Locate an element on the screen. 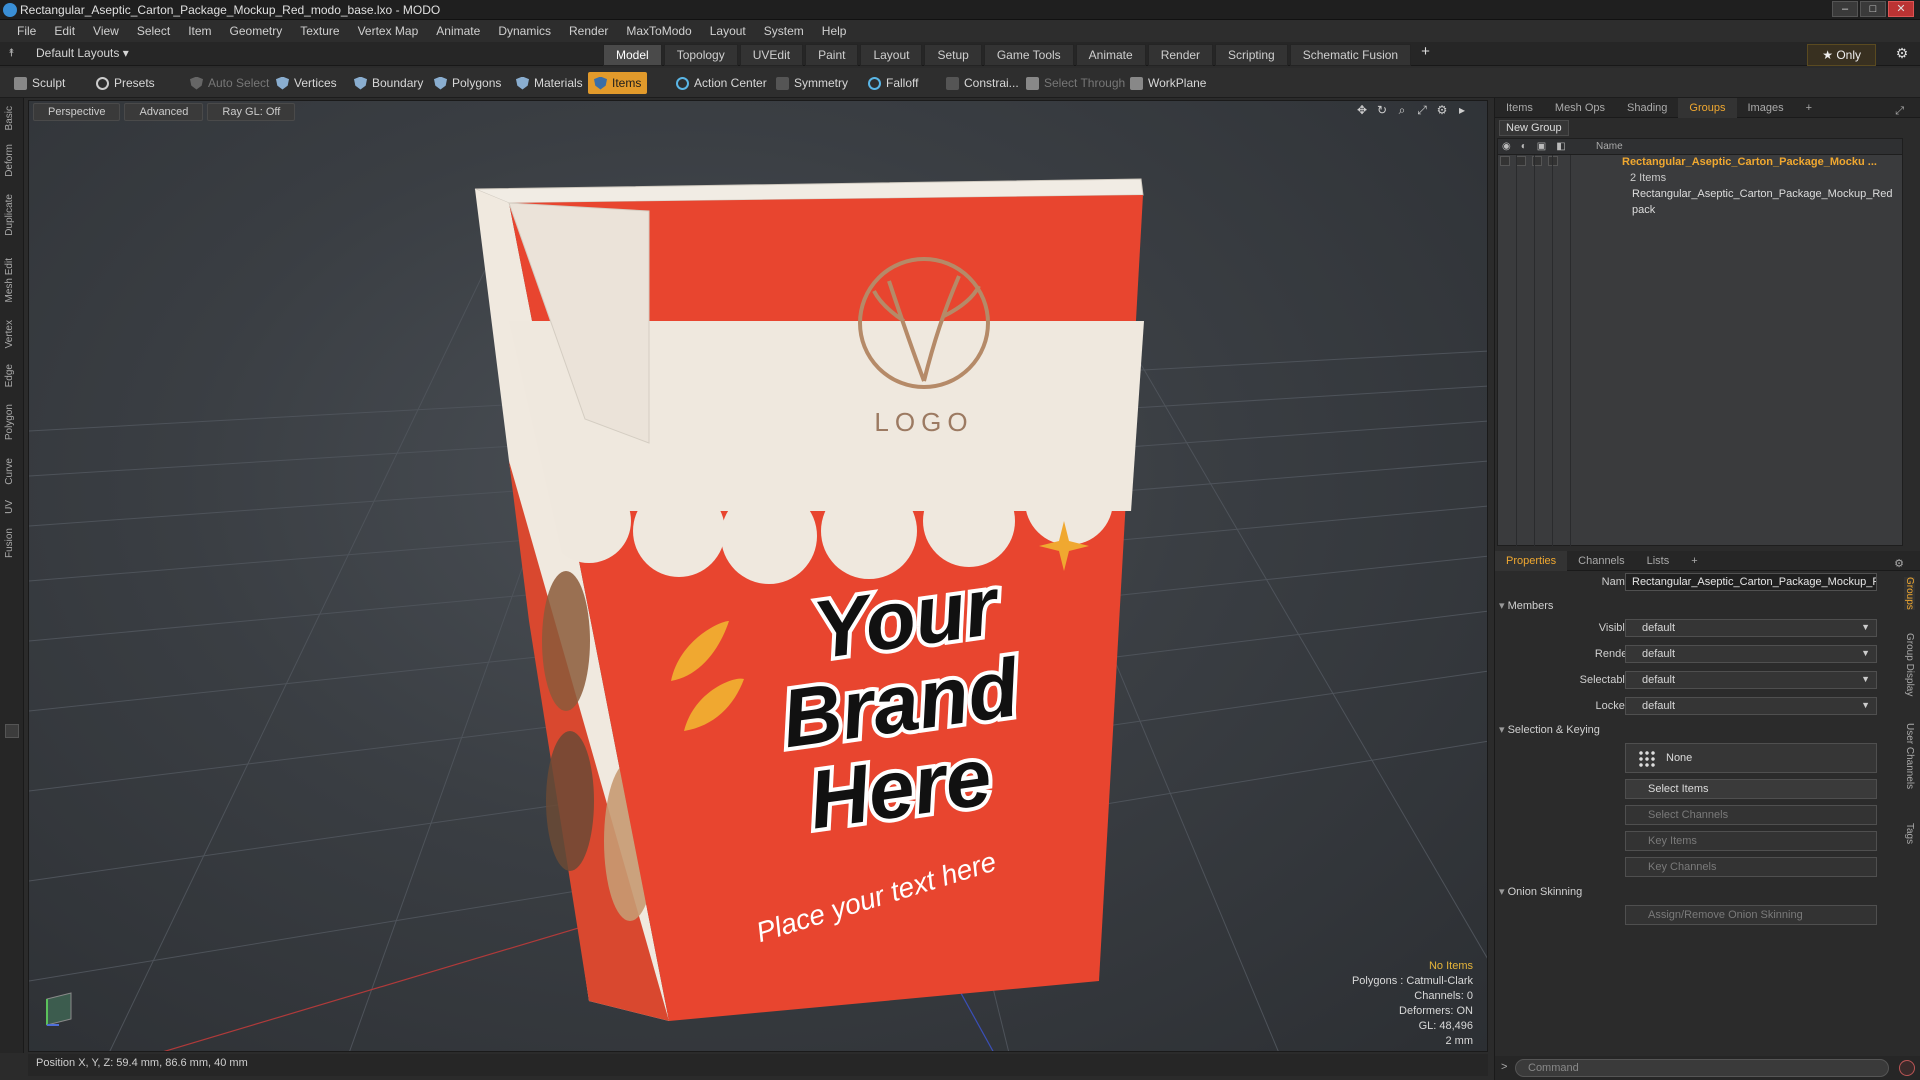 The image size is (1920, 1080). symmetry-button: Symmetry is located at coordinates (812, 83).